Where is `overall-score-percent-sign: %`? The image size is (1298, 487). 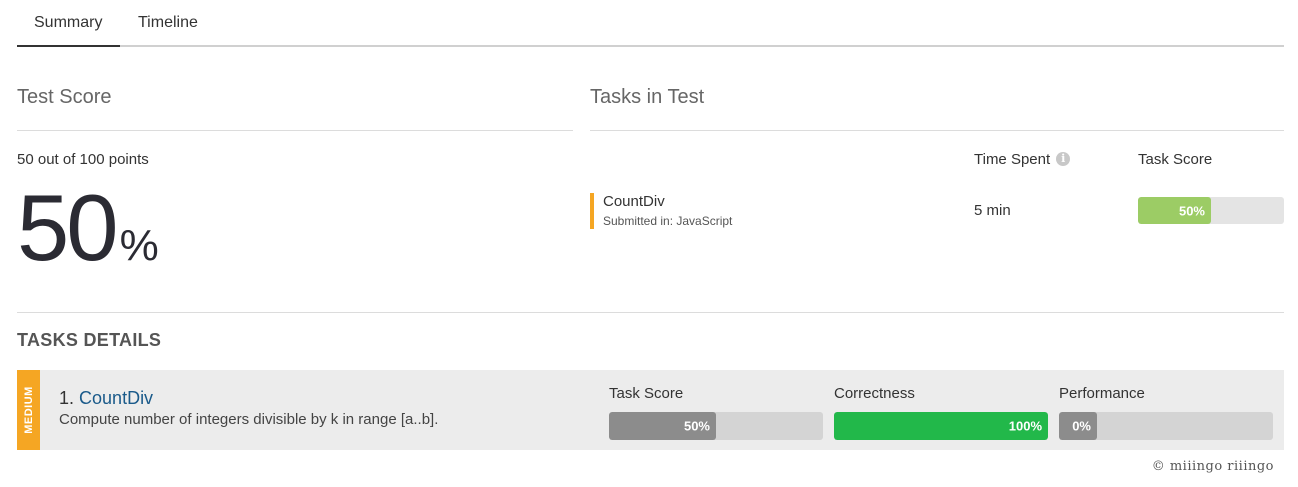 overall-score-percent-sign: % is located at coordinates (139, 245).